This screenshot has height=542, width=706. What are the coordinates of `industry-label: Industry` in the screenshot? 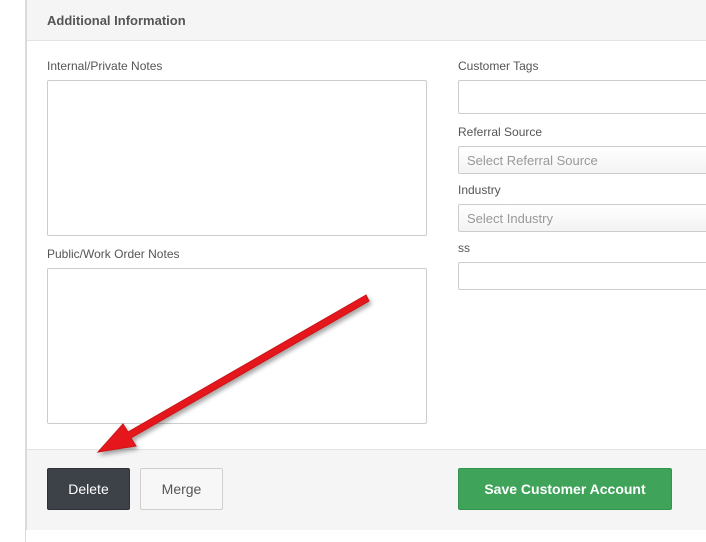 It's located at (479, 190).